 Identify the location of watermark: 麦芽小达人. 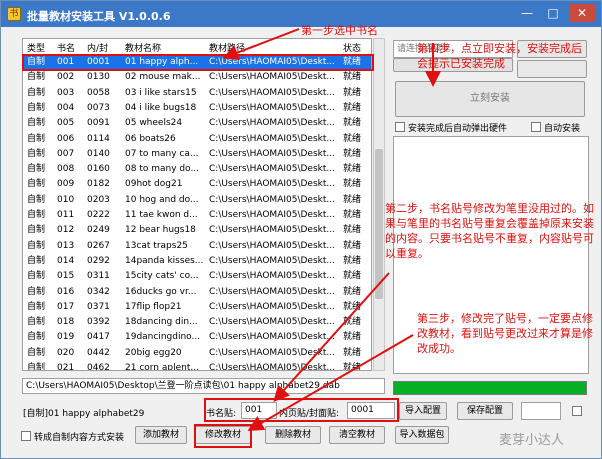
(532, 440).